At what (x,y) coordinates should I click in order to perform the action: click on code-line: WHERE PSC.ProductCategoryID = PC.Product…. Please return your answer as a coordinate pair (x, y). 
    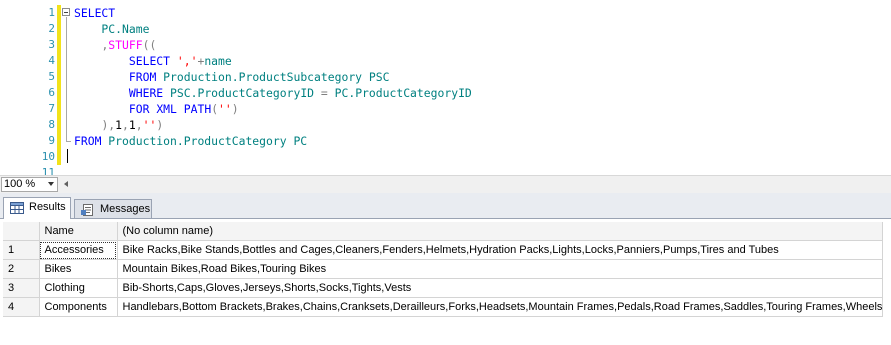
    Looking at the image, I should click on (273, 93).